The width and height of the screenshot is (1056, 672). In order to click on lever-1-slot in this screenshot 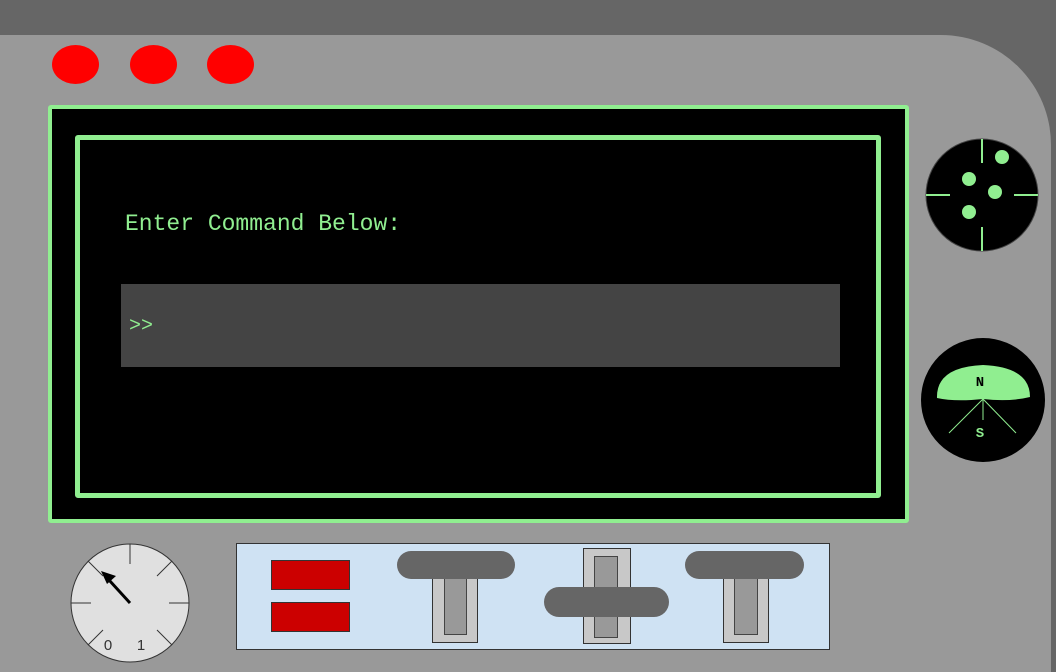, I will do `click(455, 603)`.